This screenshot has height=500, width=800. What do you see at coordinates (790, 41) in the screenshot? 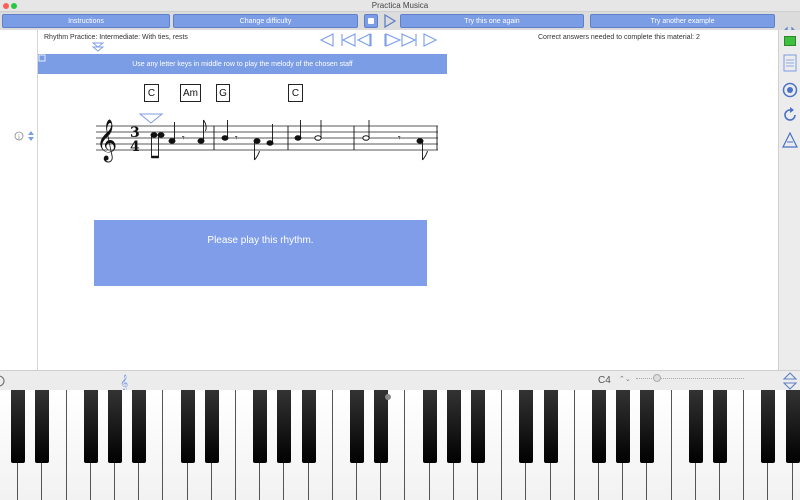
I see `status-green-icon` at bounding box center [790, 41].